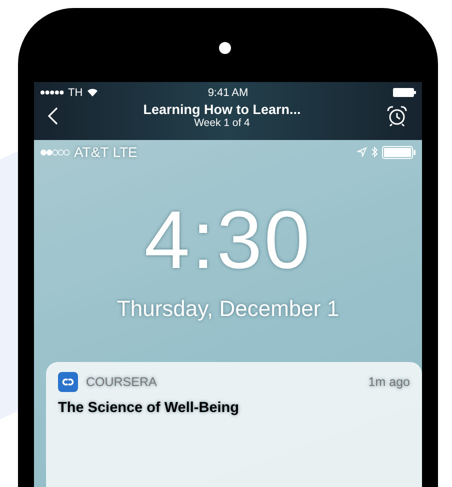 This screenshot has width=452, height=487. Describe the element at coordinates (374, 152) in the screenshot. I see `bluetooth-icon` at that location.